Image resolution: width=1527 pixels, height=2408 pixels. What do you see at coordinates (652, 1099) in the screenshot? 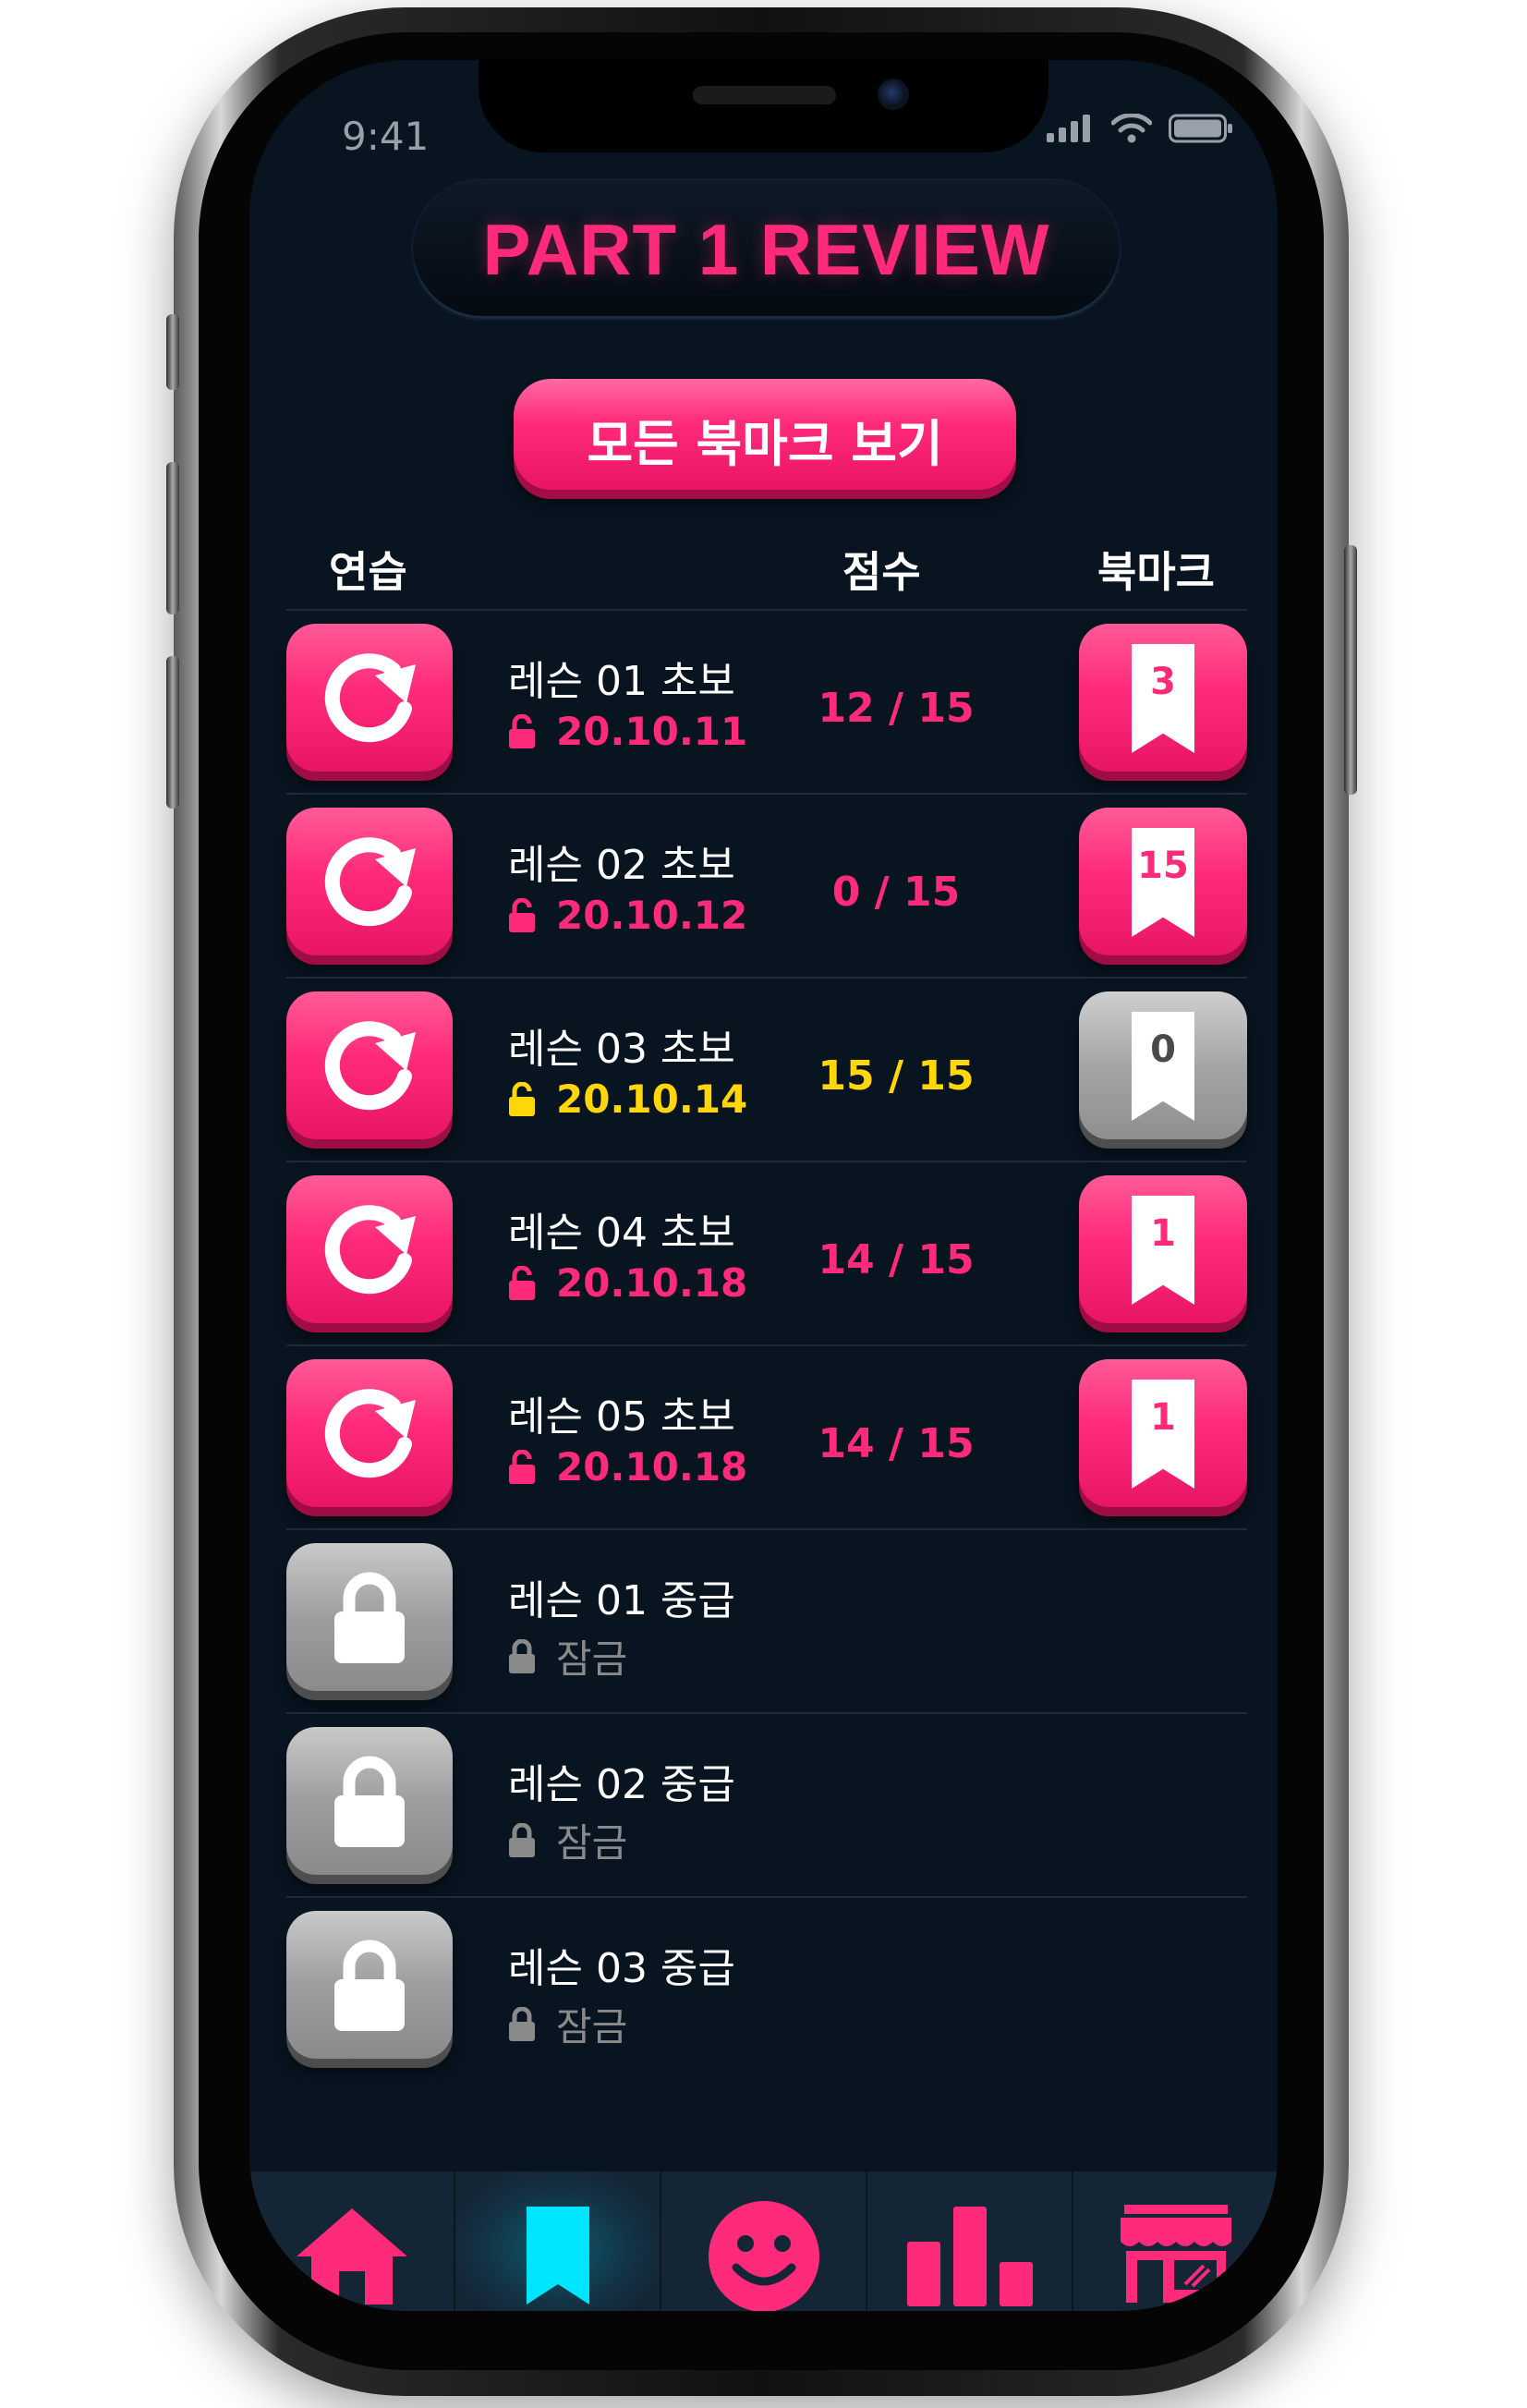
I see `lesson-date: 20.10.14` at bounding box center [652, 1099].